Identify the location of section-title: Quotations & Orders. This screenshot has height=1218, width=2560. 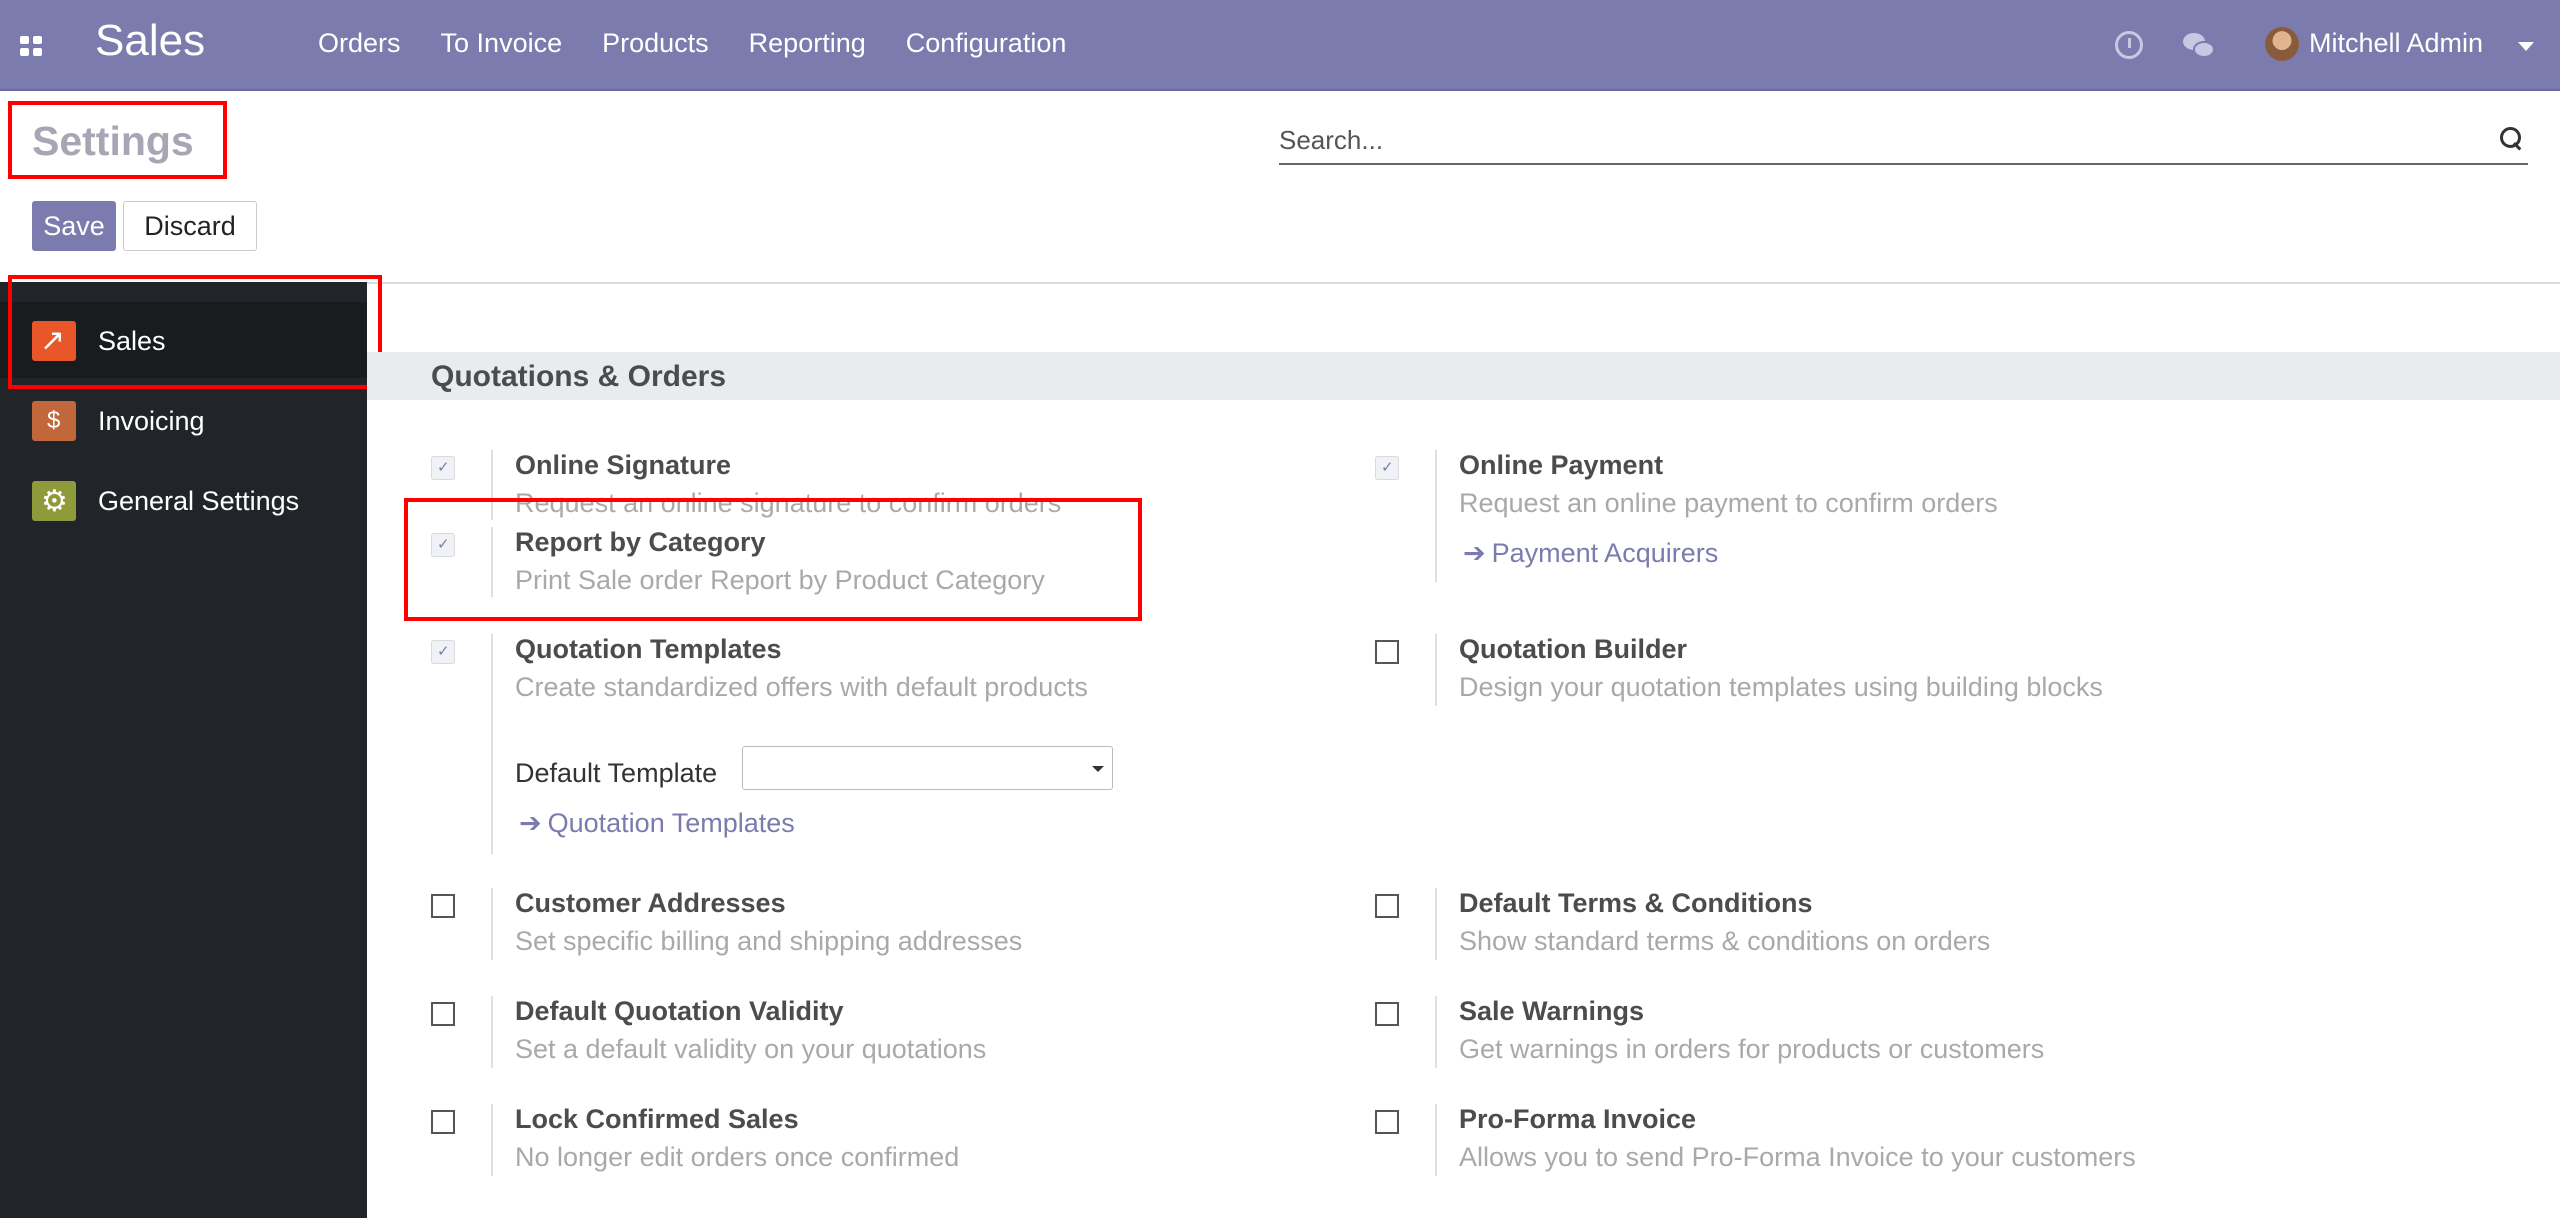
(579, 376).